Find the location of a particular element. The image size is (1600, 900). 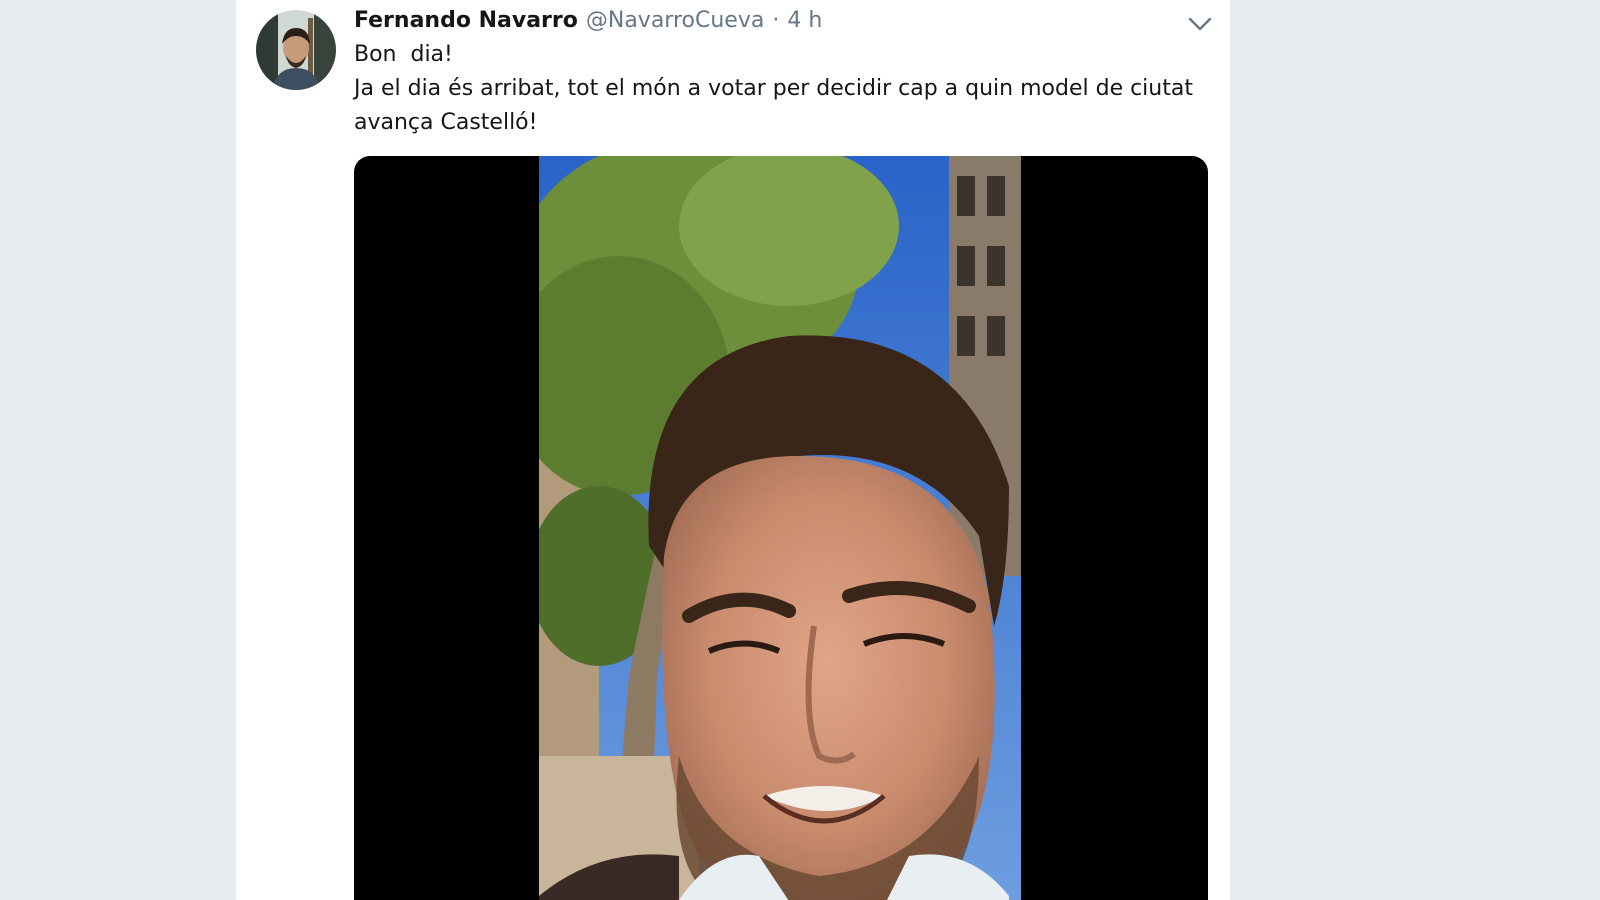

tweet-header: Fernando Navarro @NavarroCueva · 4 h is located at coordinates (588, 21).